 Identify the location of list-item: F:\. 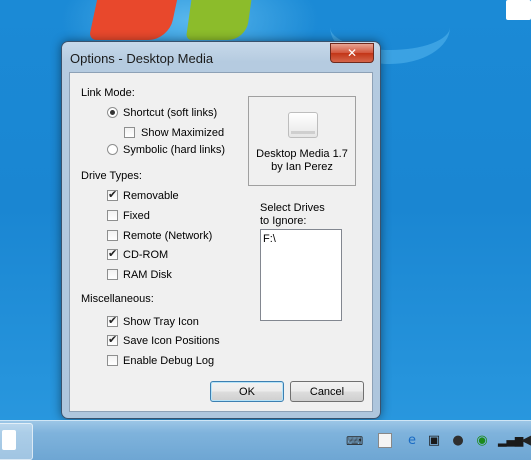
(269, 239).